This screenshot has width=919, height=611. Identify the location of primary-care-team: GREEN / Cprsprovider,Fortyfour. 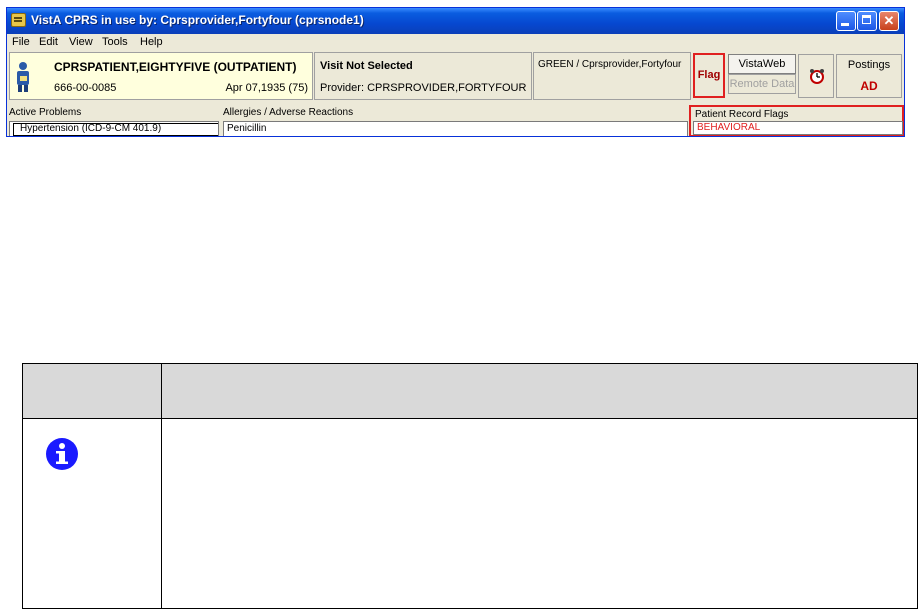
(610, 64).